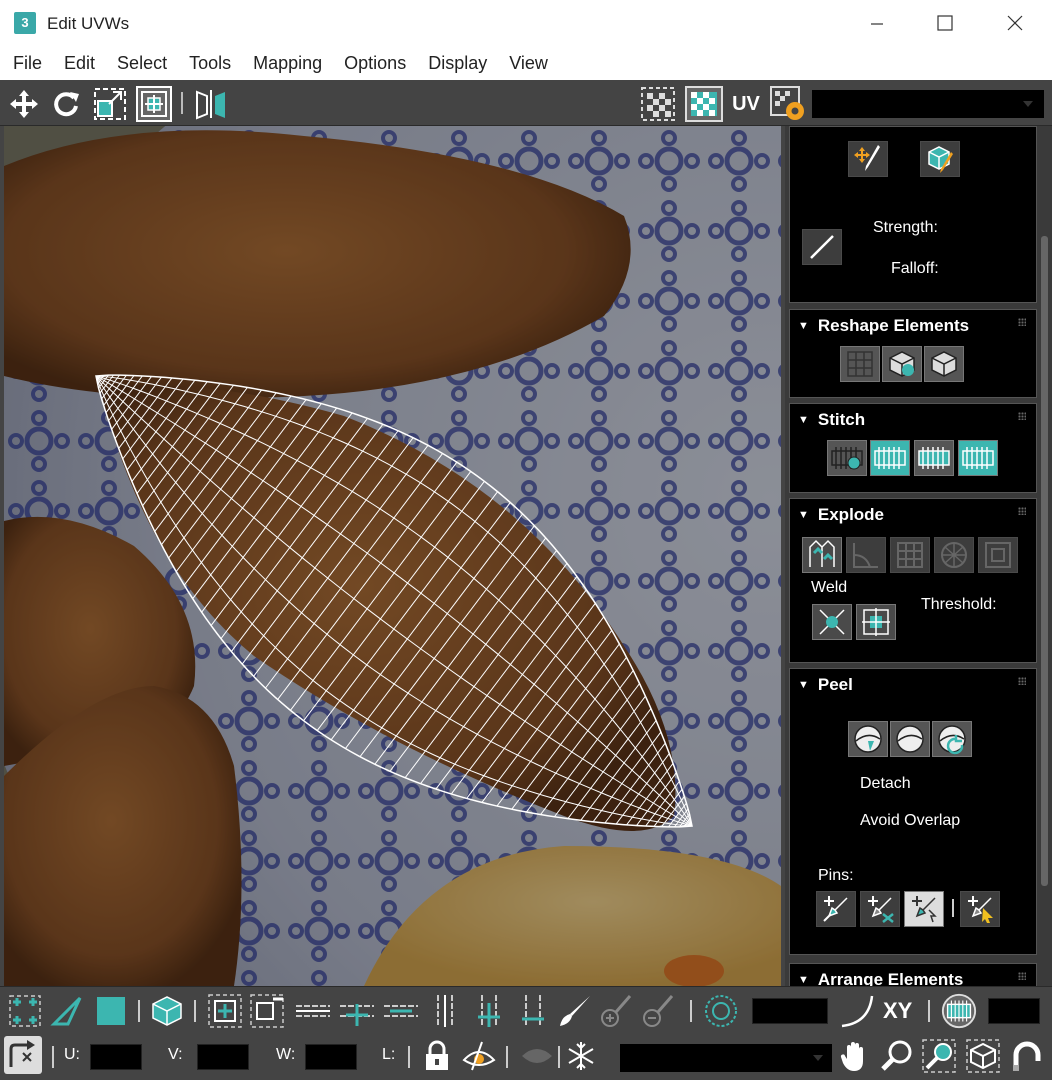 The width and height of the screenshot is (1052, 1080). I want to click on paint-relax-button, so click(940, 159).